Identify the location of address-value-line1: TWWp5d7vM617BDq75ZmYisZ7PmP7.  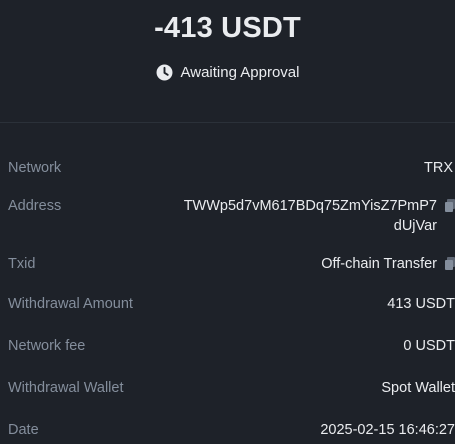
(310, 206).